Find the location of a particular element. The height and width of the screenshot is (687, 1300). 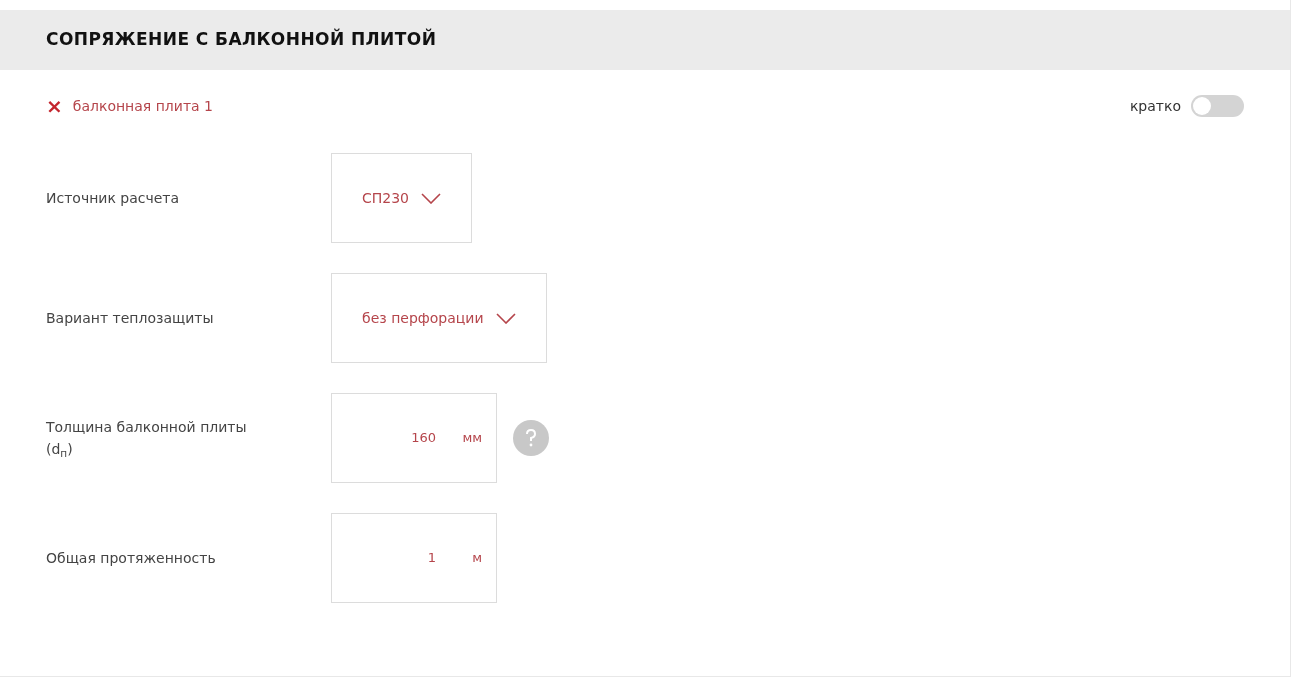

field-label: Источник расчета is located at coordinates (113, 198).